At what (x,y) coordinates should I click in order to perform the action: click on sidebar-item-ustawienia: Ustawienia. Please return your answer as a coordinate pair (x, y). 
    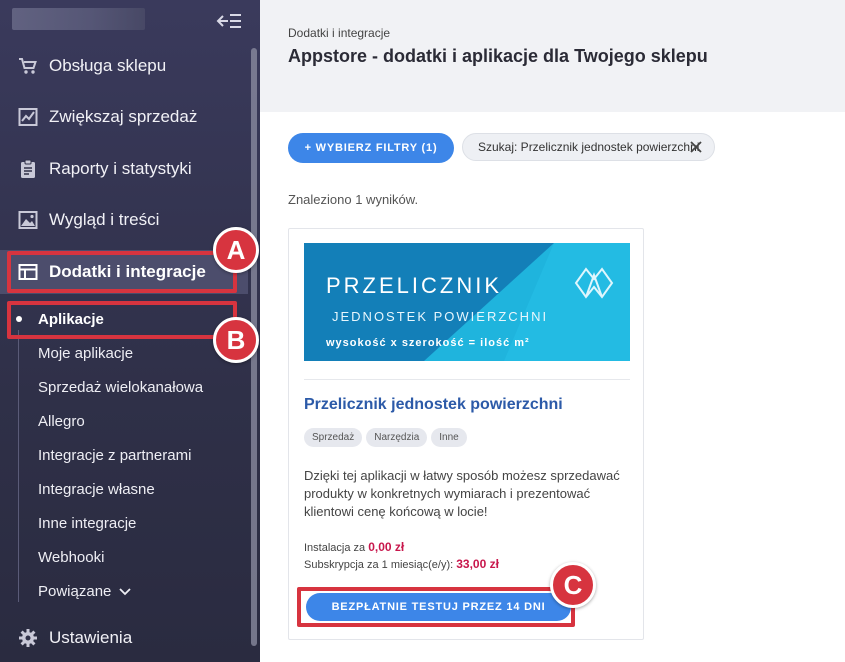
    Looking at the image, I should click on (124, 638).